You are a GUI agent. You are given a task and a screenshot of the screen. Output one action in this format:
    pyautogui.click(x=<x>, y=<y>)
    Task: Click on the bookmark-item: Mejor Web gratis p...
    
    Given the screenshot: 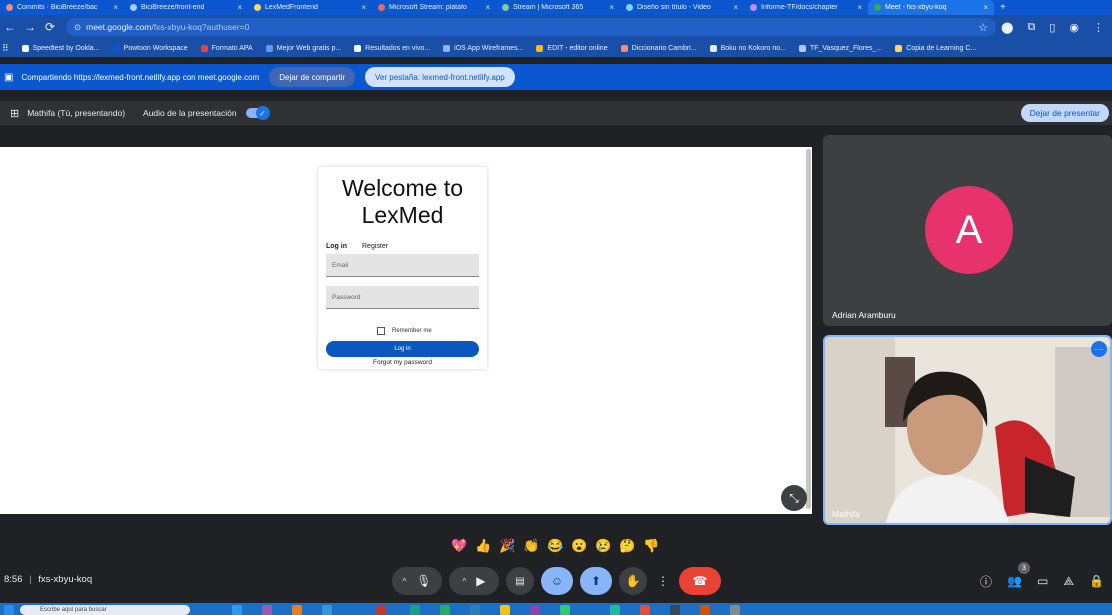 What is the action you would take?
    pyautogui.click(x=303, y=48)
    